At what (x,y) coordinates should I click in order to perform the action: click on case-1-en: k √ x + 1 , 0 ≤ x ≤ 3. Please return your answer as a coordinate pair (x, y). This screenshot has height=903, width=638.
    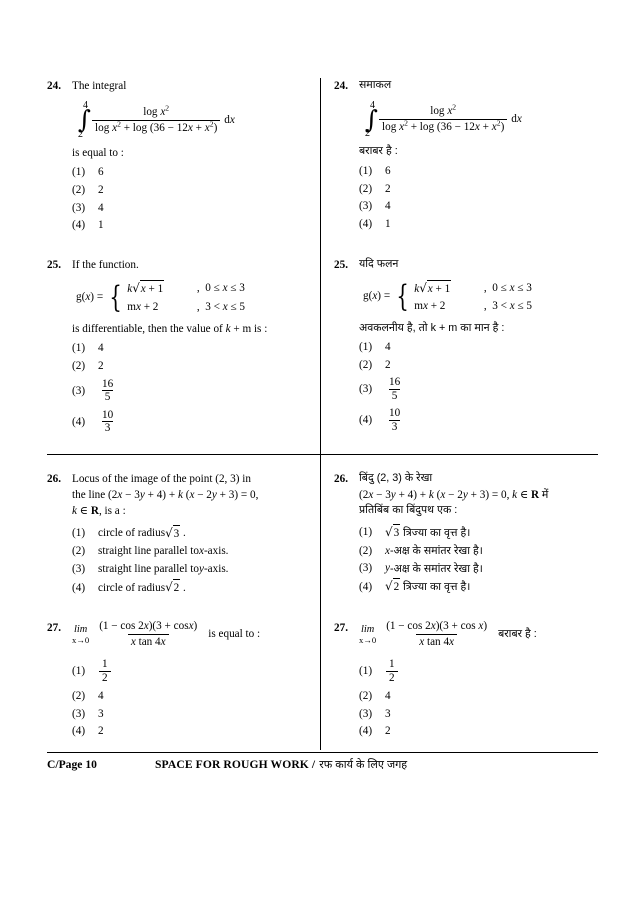
    Looking at the image, I should click on (186, 288).